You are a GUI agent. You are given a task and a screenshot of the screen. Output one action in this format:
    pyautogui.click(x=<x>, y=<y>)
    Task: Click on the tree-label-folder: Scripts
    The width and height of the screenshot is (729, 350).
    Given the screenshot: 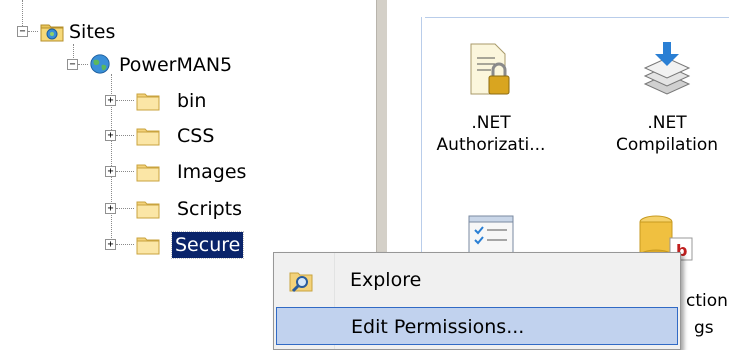 What is the action you would take?
    pyautogui.click(x=210, y=209)
    